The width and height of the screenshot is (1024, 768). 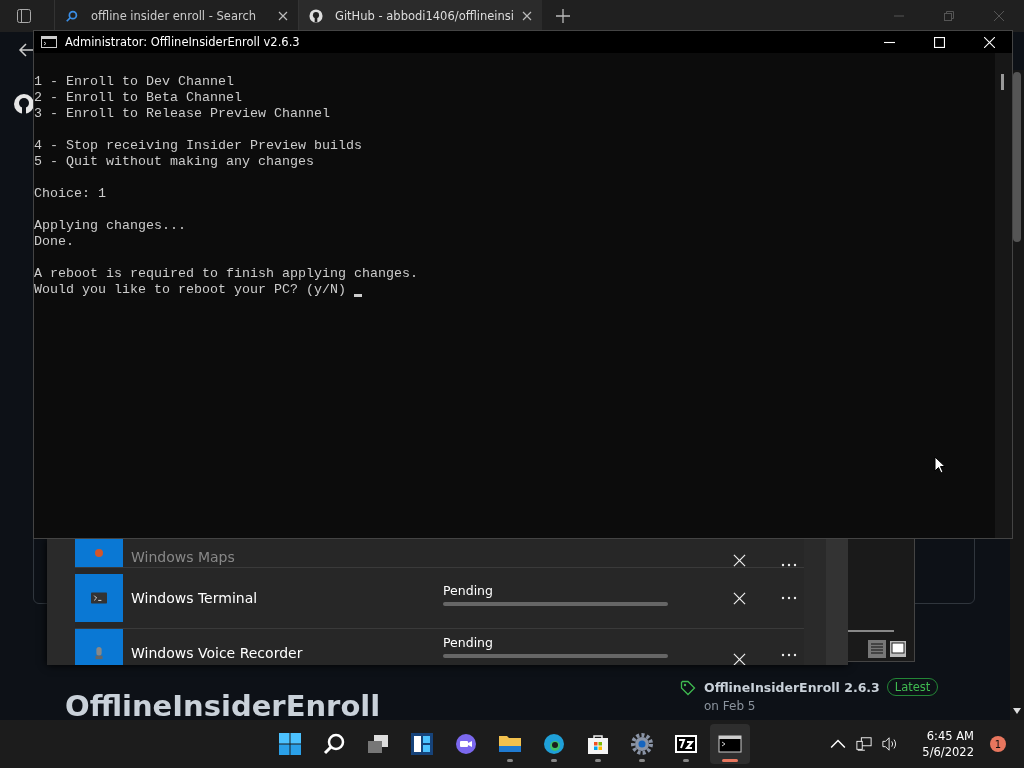 I want to click on back-arrow-icon, so click(x=26, y=50).